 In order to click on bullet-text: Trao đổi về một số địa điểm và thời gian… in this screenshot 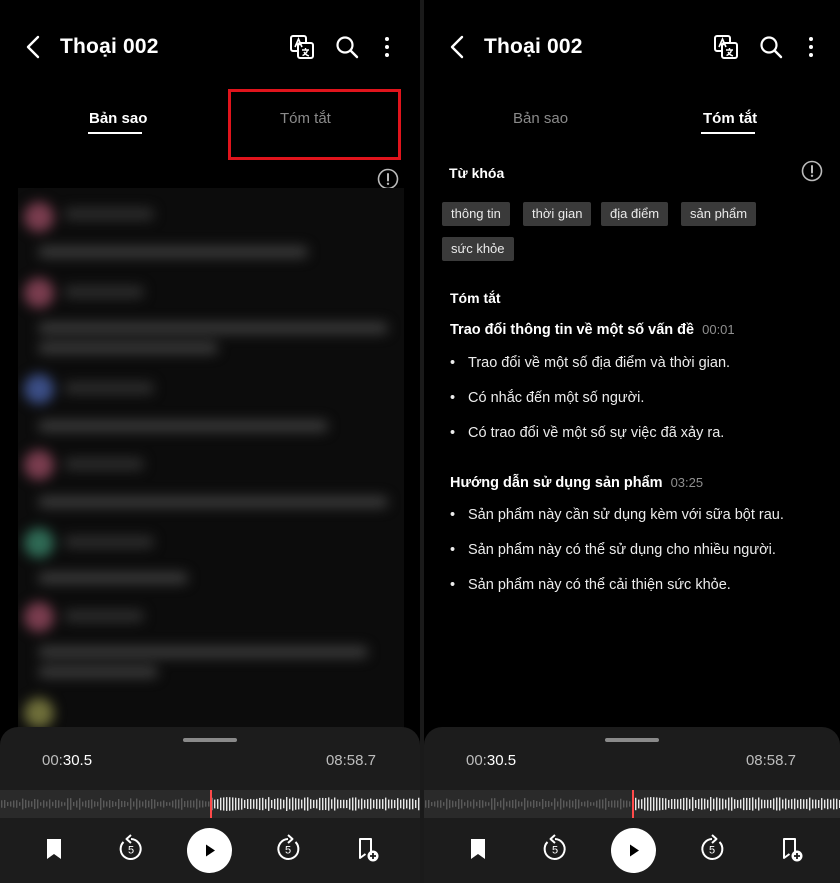, I will do `click(599, 363)`.